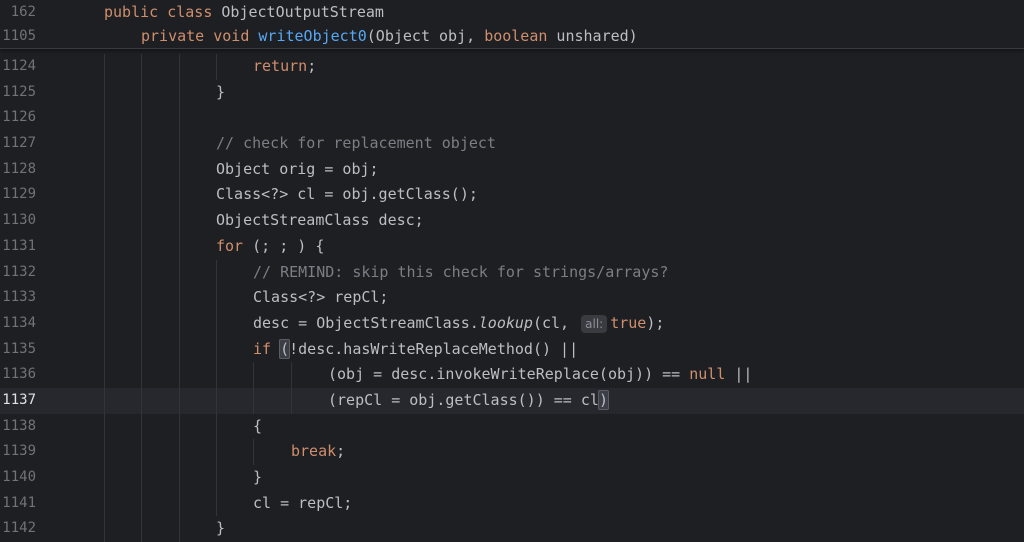 This screenshot has height=542, width=1024. What do you see at coordinates (341, 451) in the screenshot?
I see `code-token: ;` at bounding box center [341, 451].